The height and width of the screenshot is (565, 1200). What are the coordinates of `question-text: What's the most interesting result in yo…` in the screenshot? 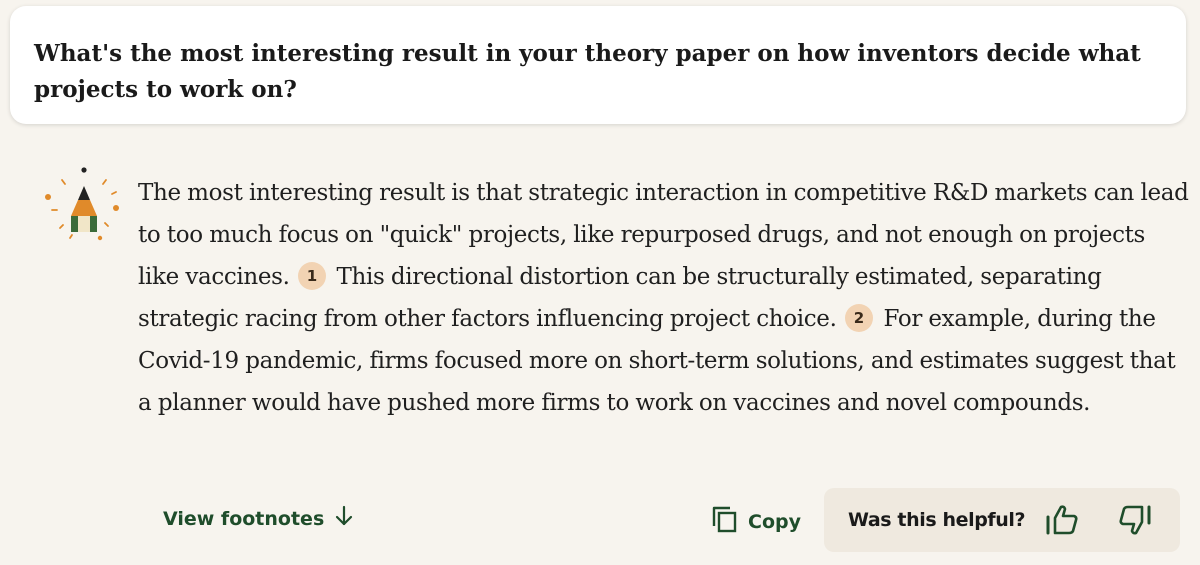 It's located at (587, 71).